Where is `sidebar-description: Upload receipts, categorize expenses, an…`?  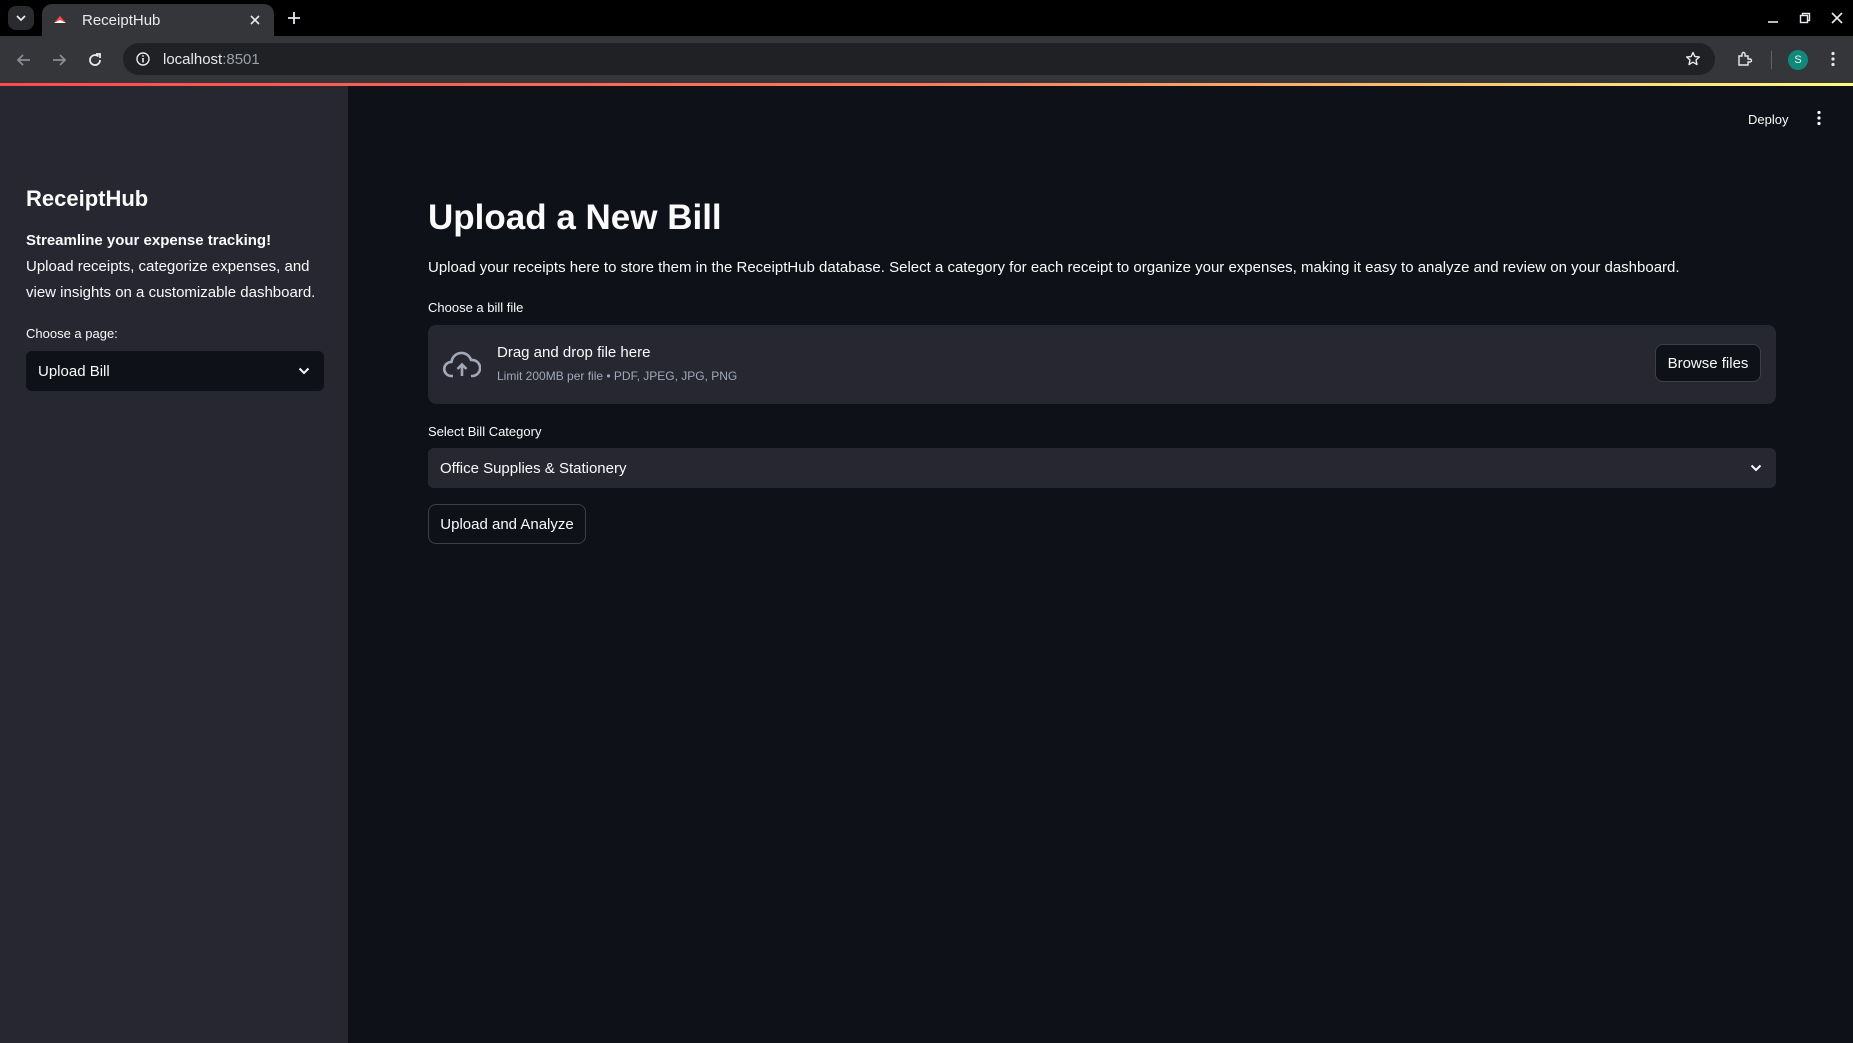 sidebar-description: Upload receipts, categorize expenses, an… is located at coordinates (171, 279).